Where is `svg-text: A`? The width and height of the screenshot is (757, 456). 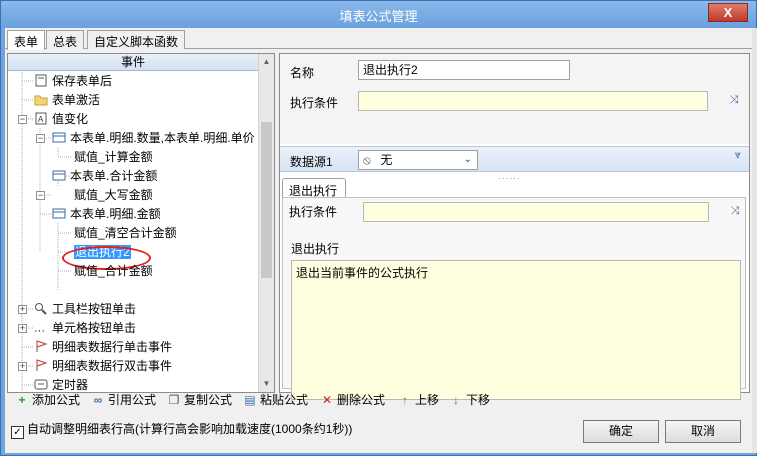
svg-text: A is located at coordinates (41, 119).